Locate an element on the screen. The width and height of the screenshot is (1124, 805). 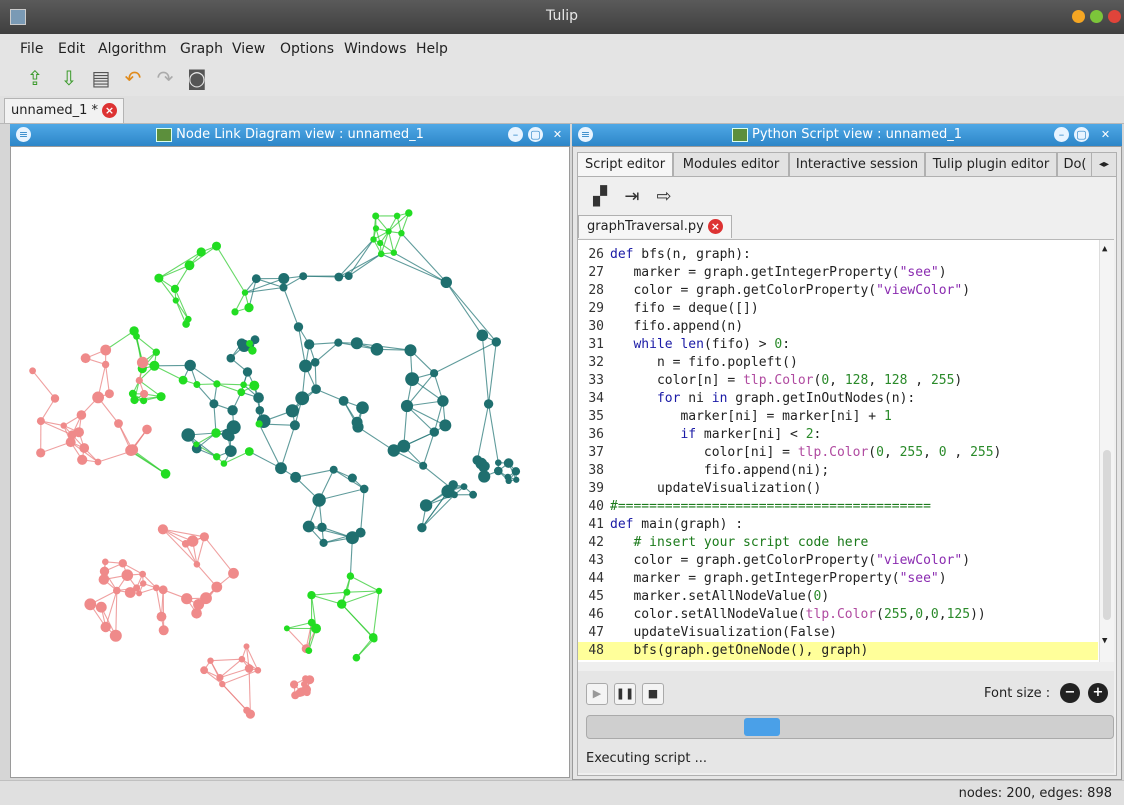
tab-modules-editor: Modules editor is located at coordinates (731, 164).